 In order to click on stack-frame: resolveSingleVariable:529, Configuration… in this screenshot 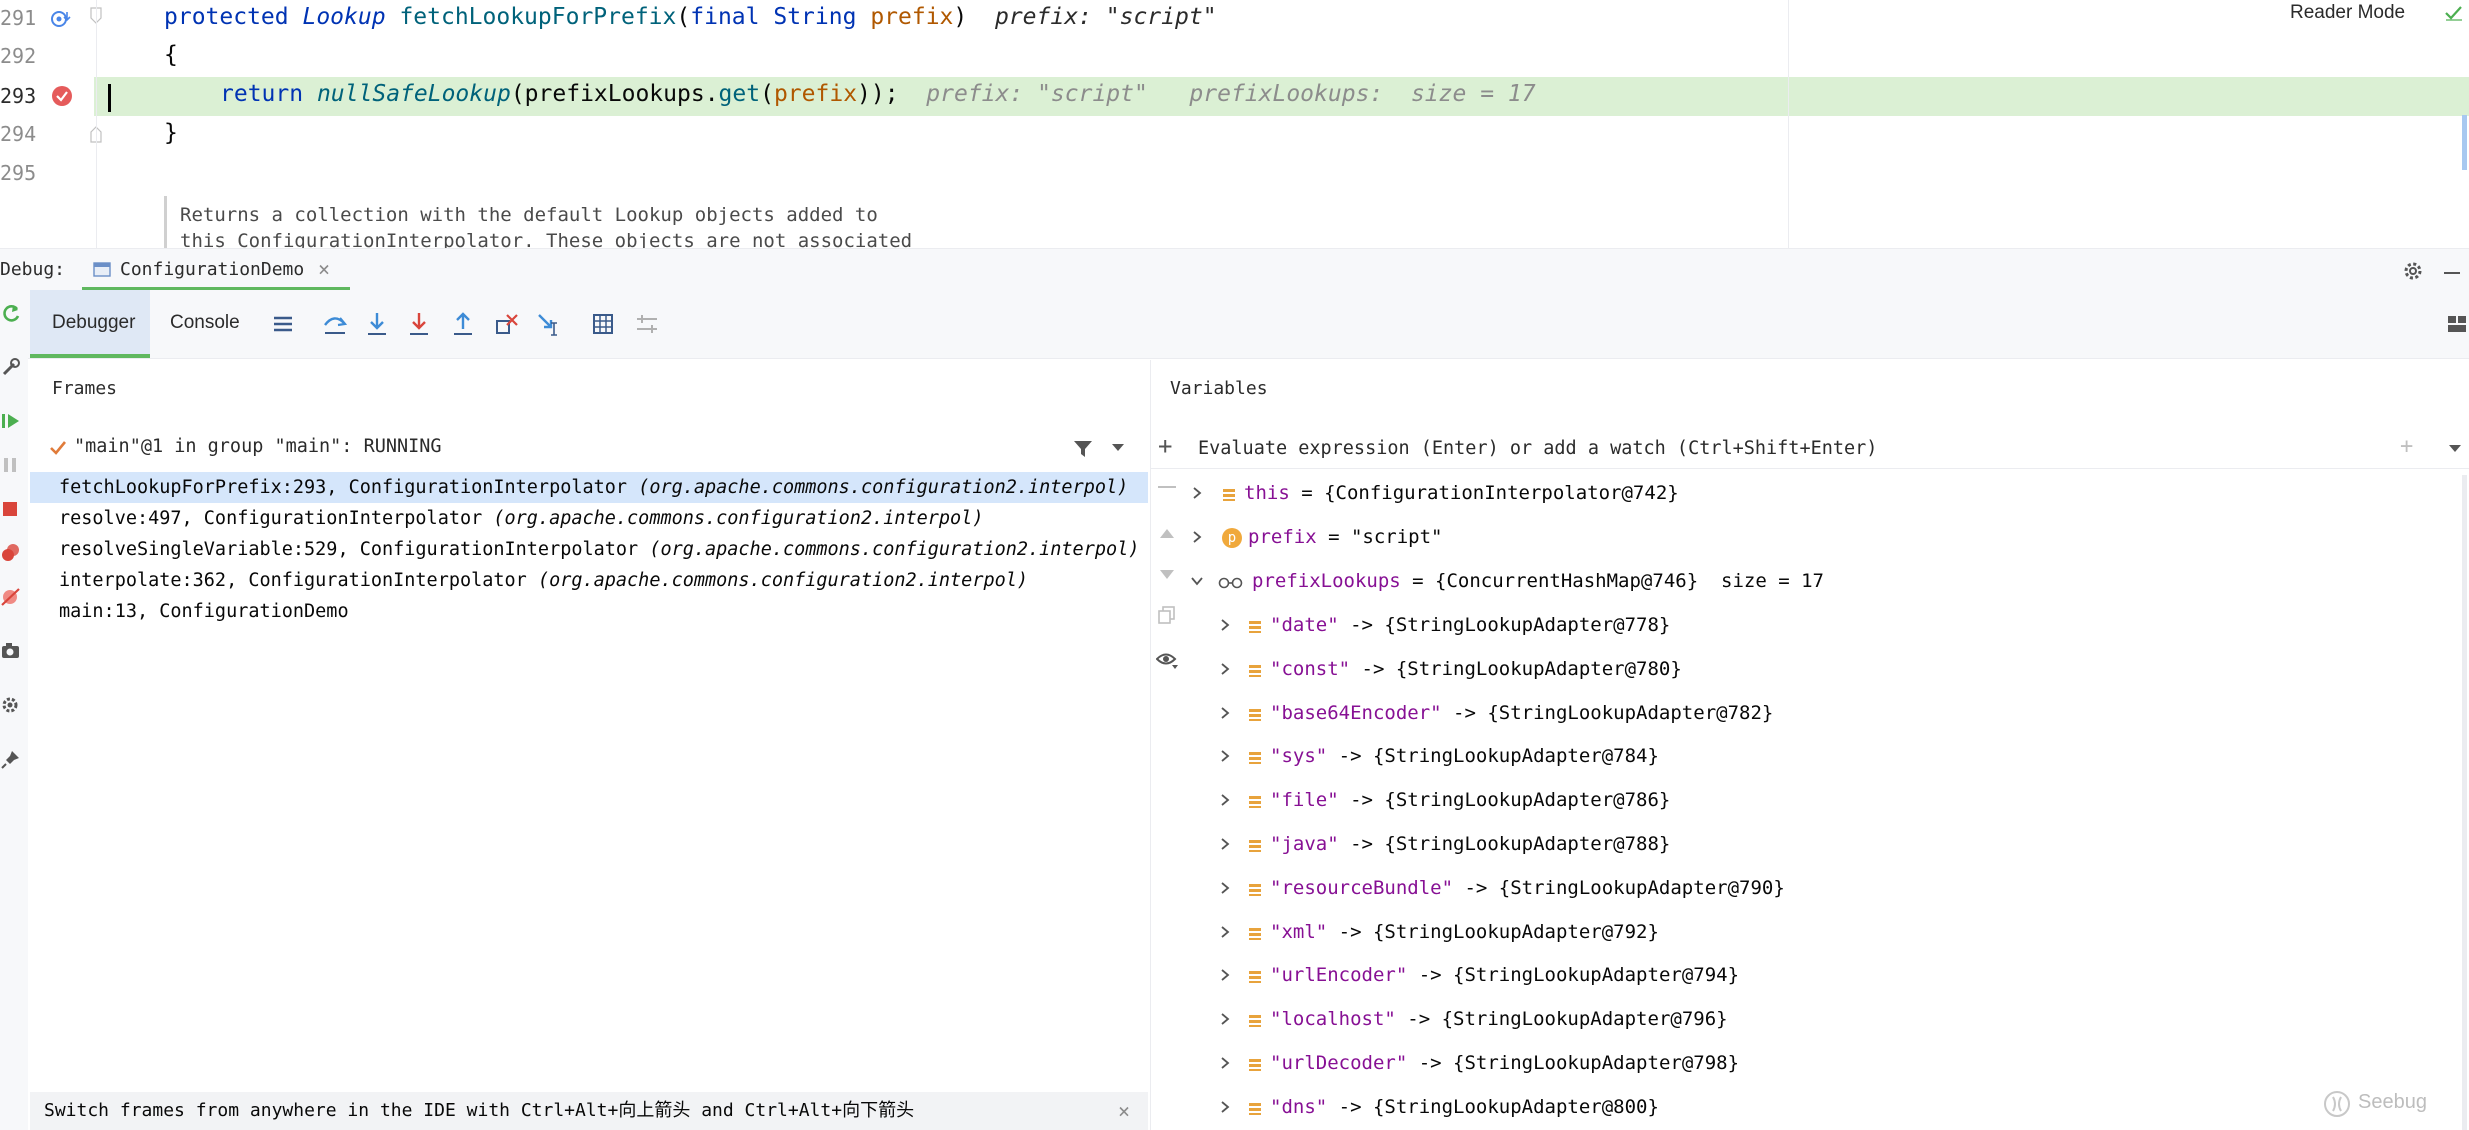, I will do `click(589, 549)`.